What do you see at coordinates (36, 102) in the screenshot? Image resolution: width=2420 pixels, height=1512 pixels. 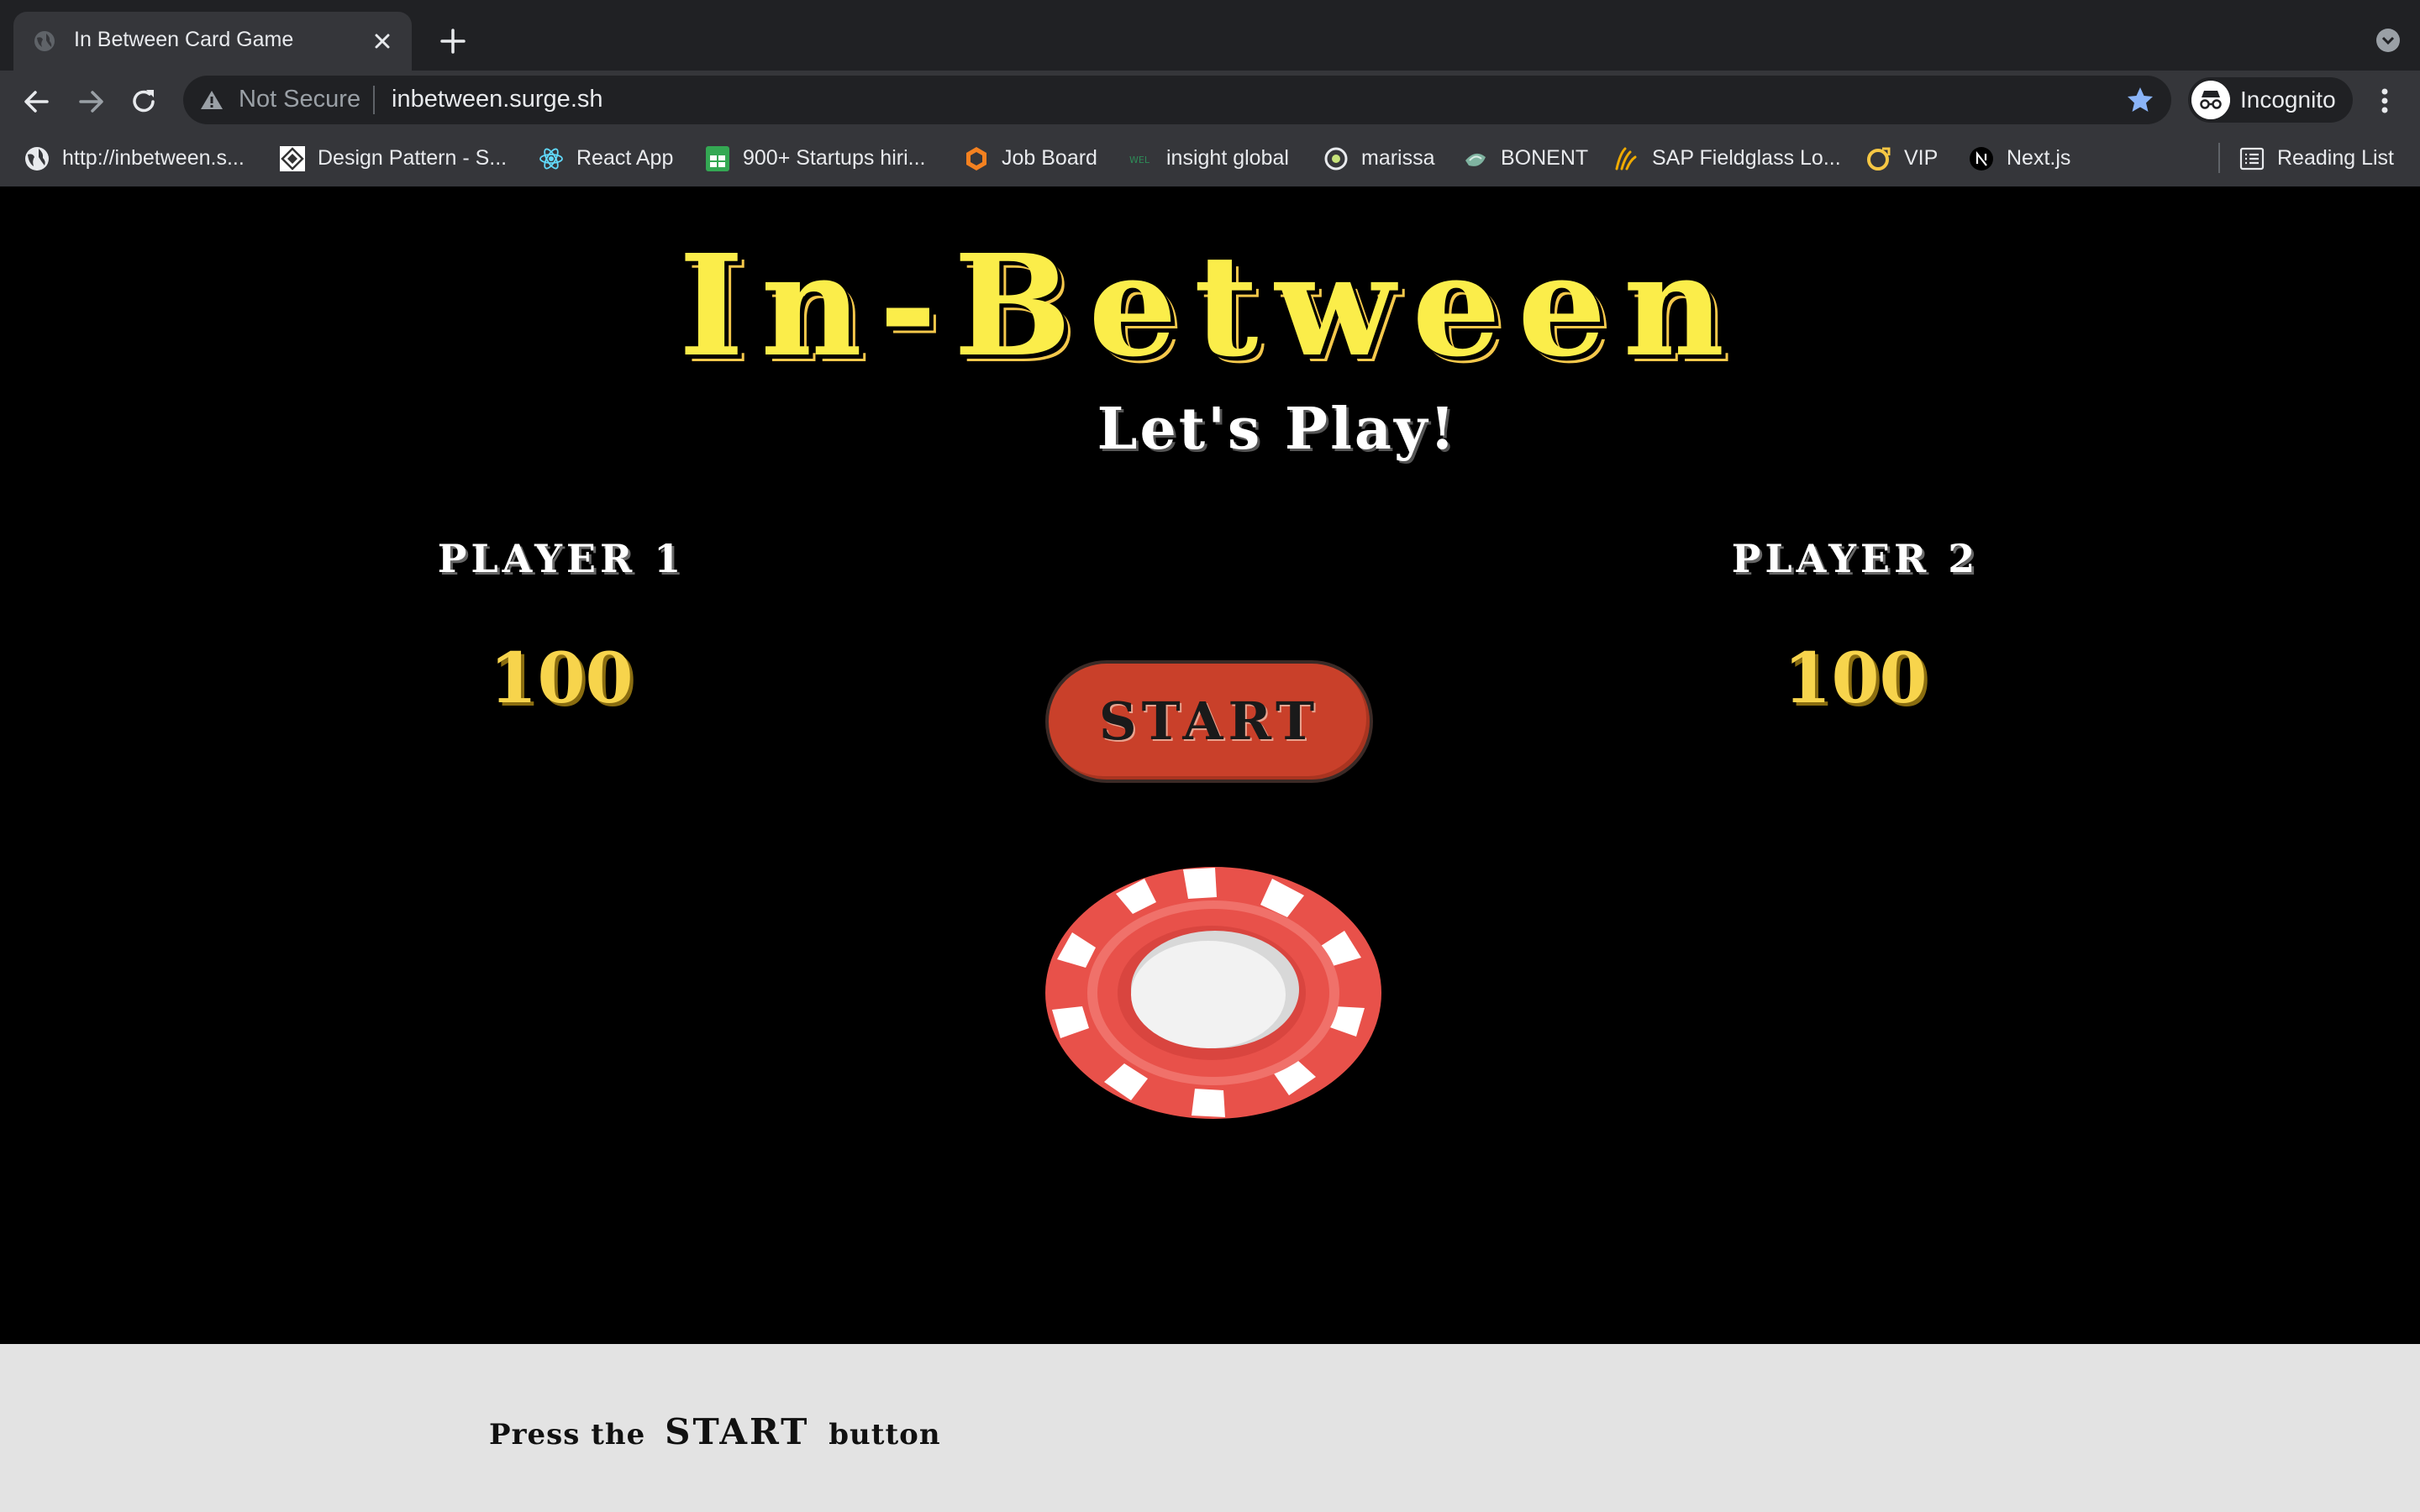 I see `back-arrow-icon` at bounding box center [36, 102].